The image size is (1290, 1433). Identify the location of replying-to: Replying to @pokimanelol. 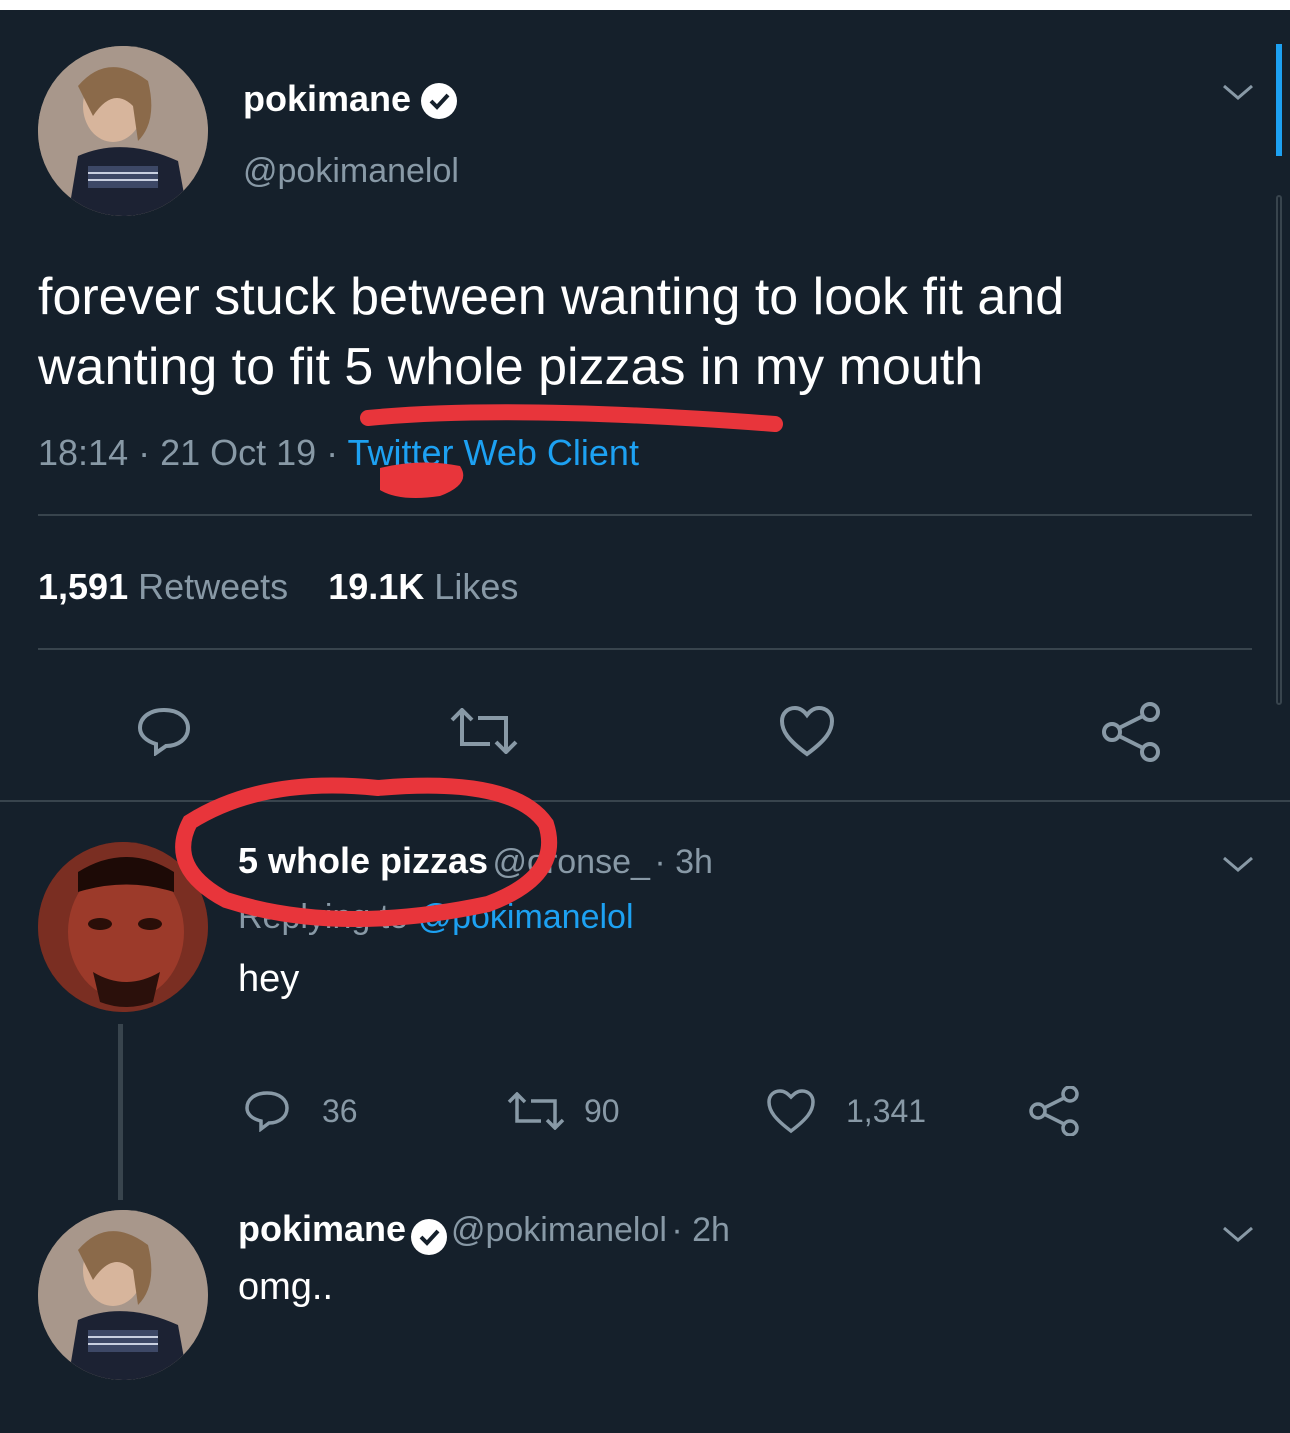
(436, 917).